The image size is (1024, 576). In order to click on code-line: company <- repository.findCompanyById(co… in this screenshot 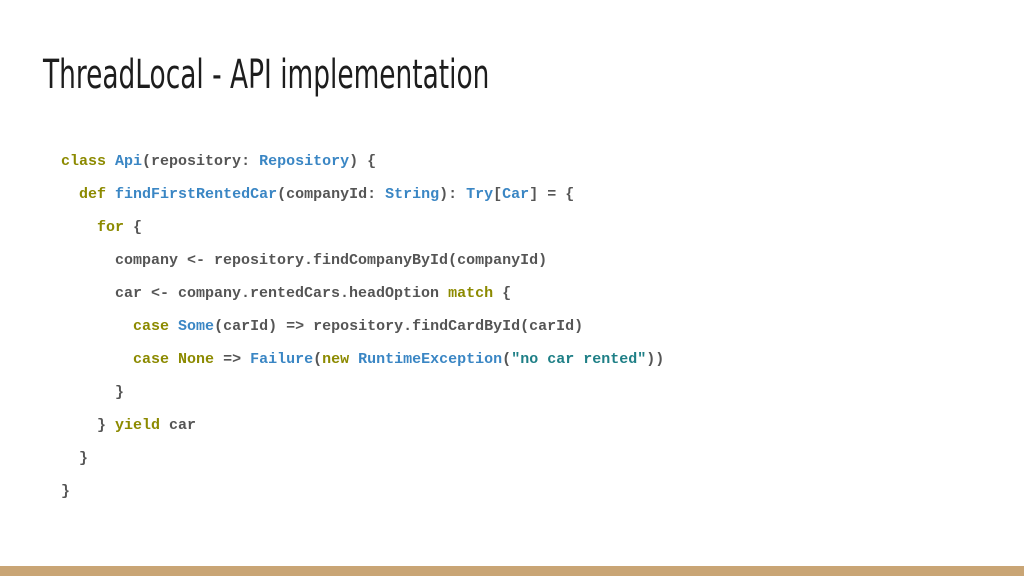, I will do `click(362, 260)`.